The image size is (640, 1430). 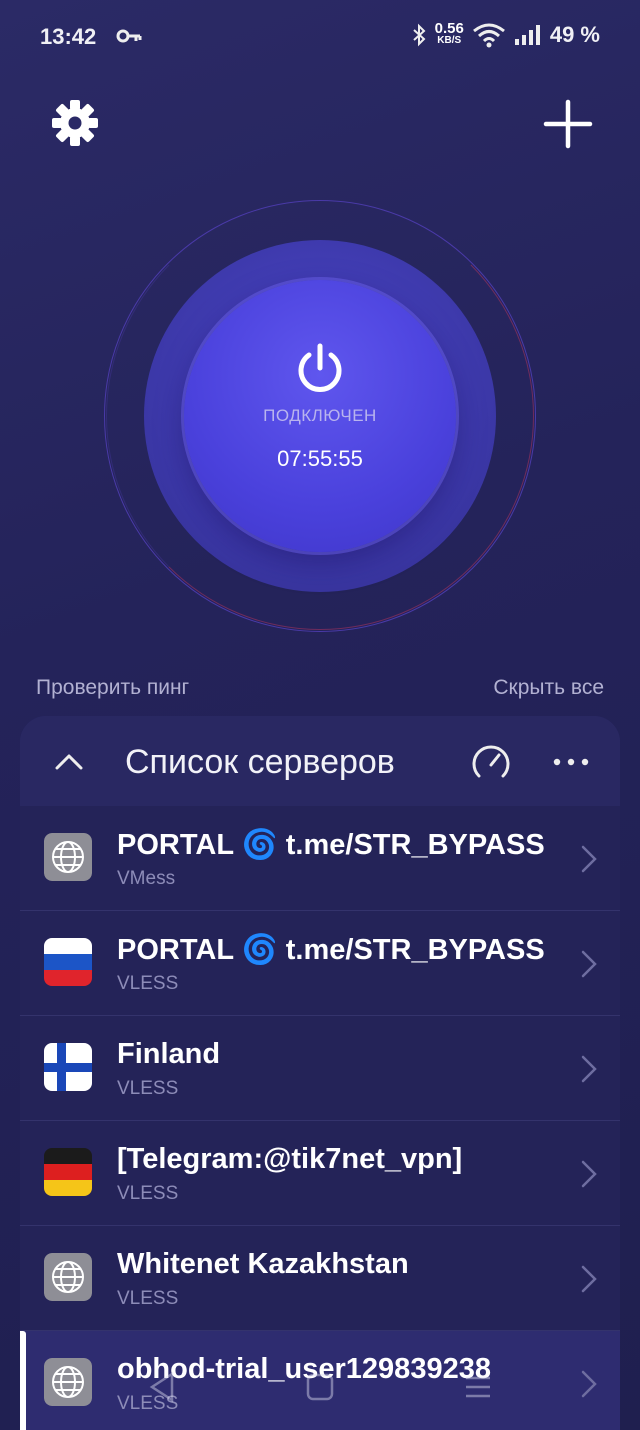 I want to click on status-bar: 13:42 0.56 KB/S 49 %, so click(x=320, y=38).